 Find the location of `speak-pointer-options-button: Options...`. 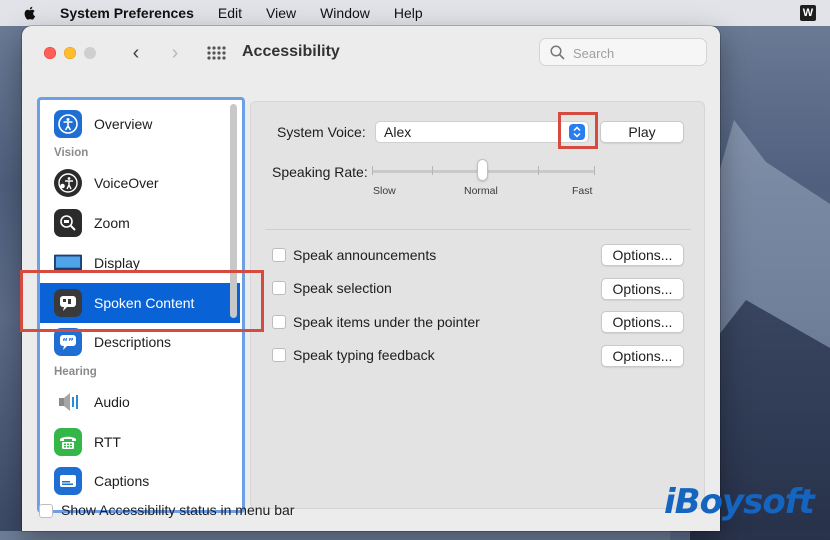

speak-pointer-options-button: Options... is located at coordinates (642, 322).